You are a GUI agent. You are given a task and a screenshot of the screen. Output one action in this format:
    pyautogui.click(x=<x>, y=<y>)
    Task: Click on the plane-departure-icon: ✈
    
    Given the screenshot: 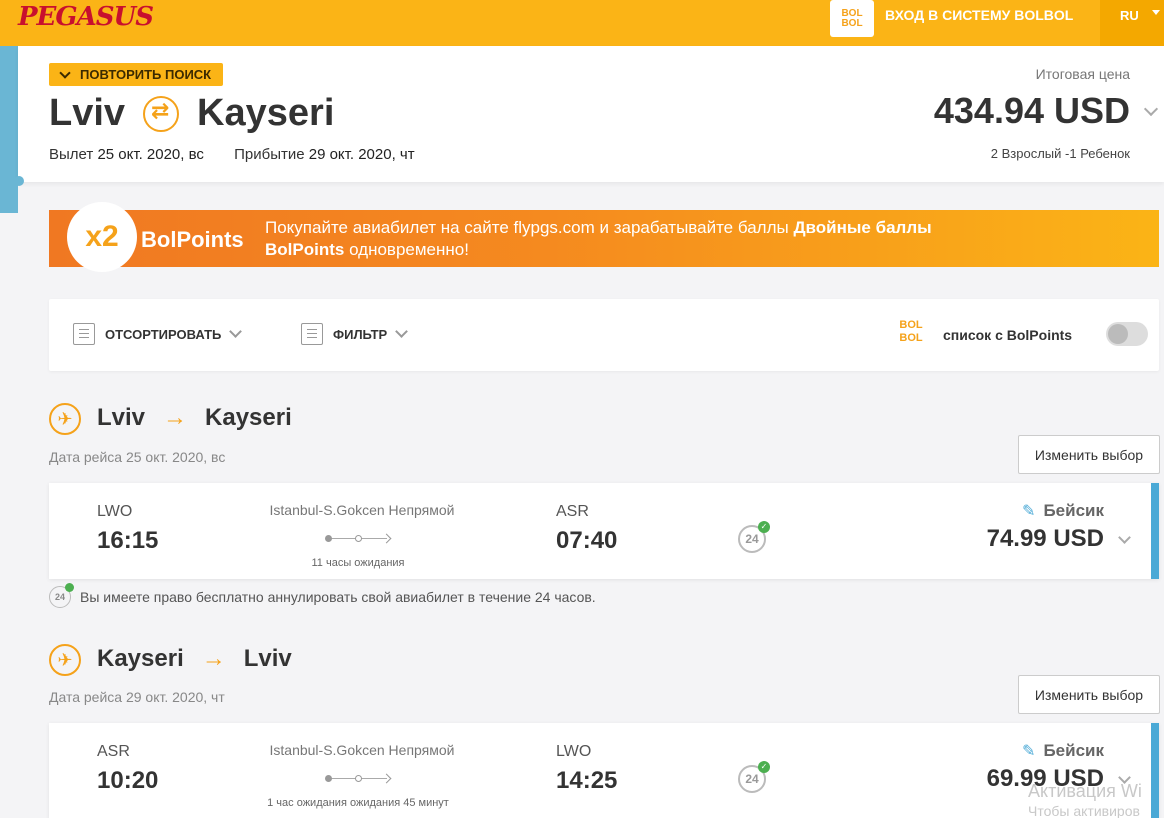 What is the action you would take?
    pyautogui.click(x=65, y=419)
    